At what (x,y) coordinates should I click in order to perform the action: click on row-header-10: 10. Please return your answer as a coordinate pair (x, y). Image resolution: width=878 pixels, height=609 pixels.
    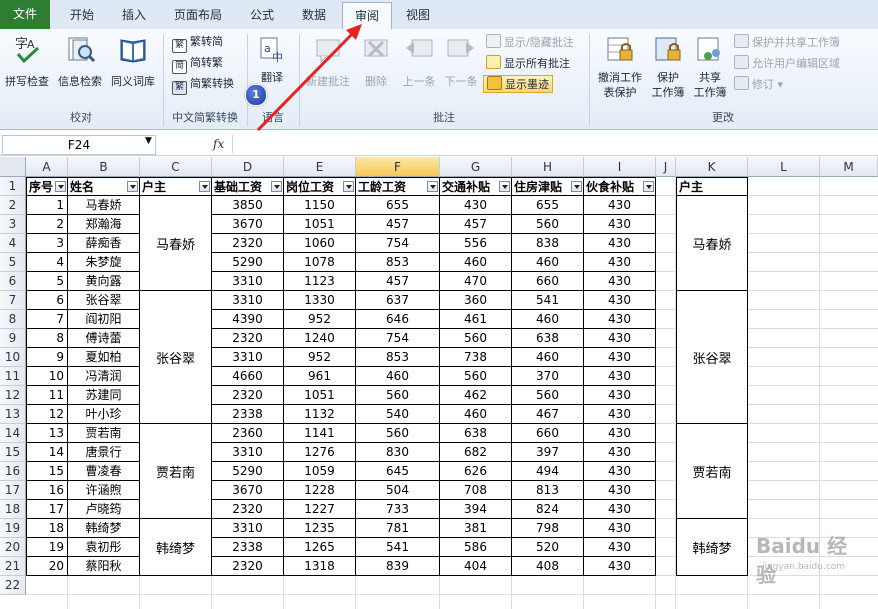
    Looking at the image, I should click on (13, 357).